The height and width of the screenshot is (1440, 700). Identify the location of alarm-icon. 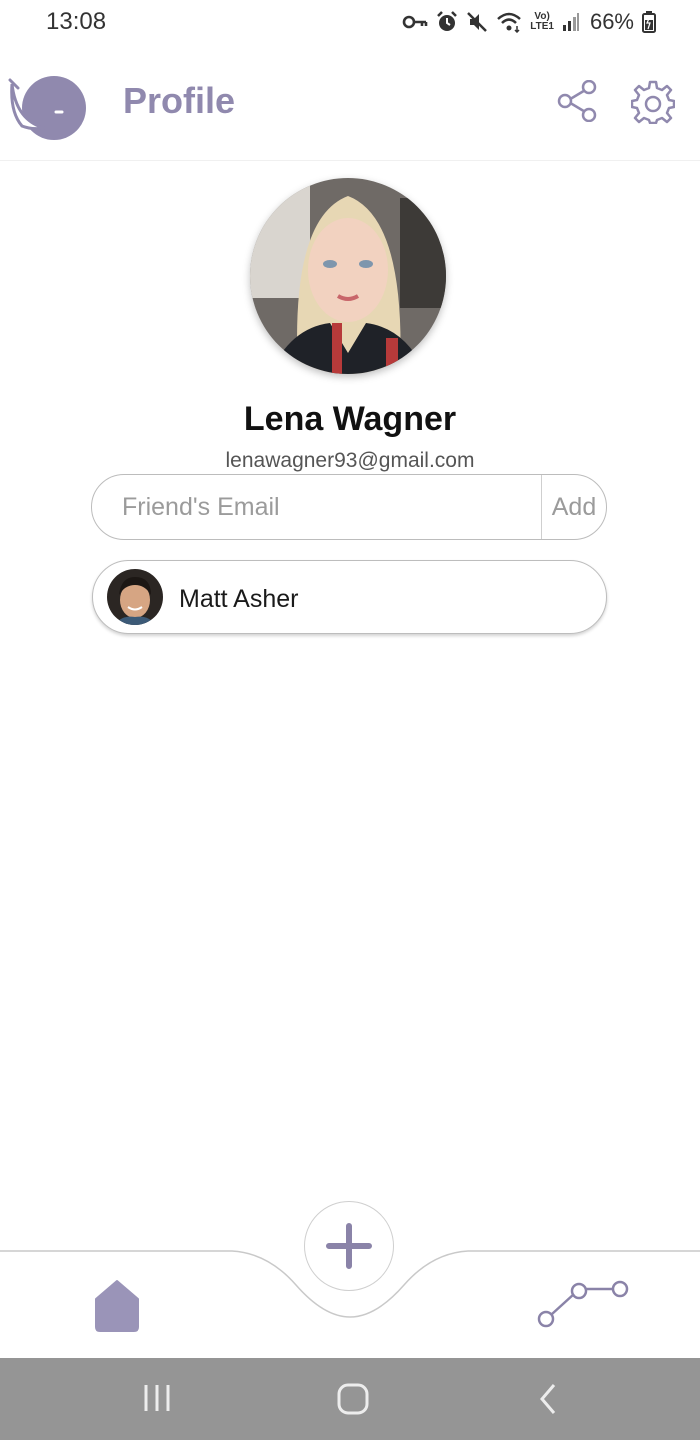
(447, 21).